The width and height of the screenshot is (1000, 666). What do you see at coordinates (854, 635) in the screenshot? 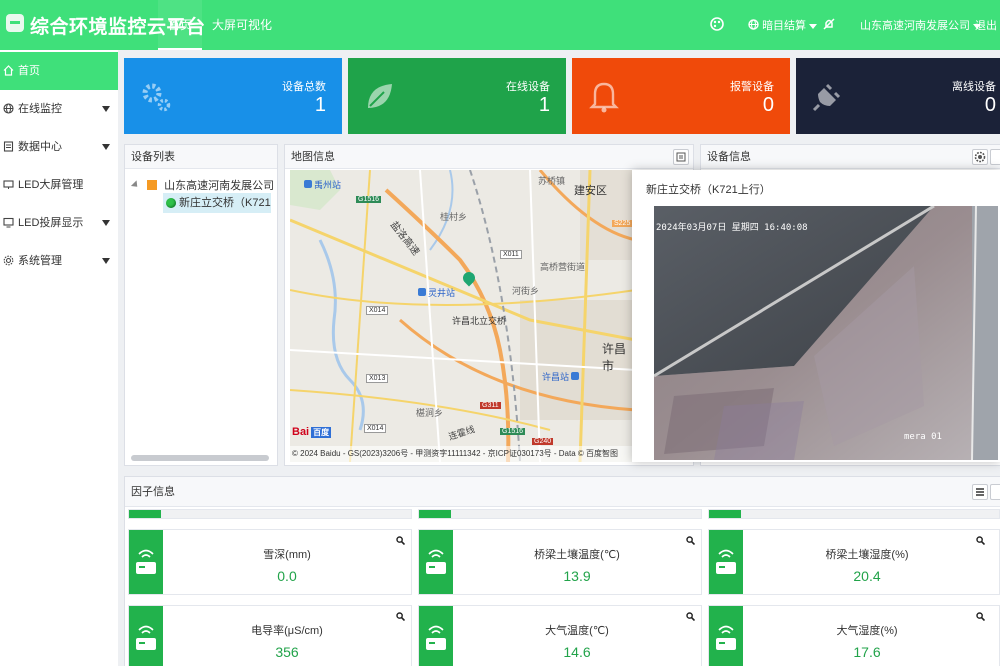
I see `factor-card-air-humidity: 大气湿度(%) 17.6` at bounding box center [854, 635].